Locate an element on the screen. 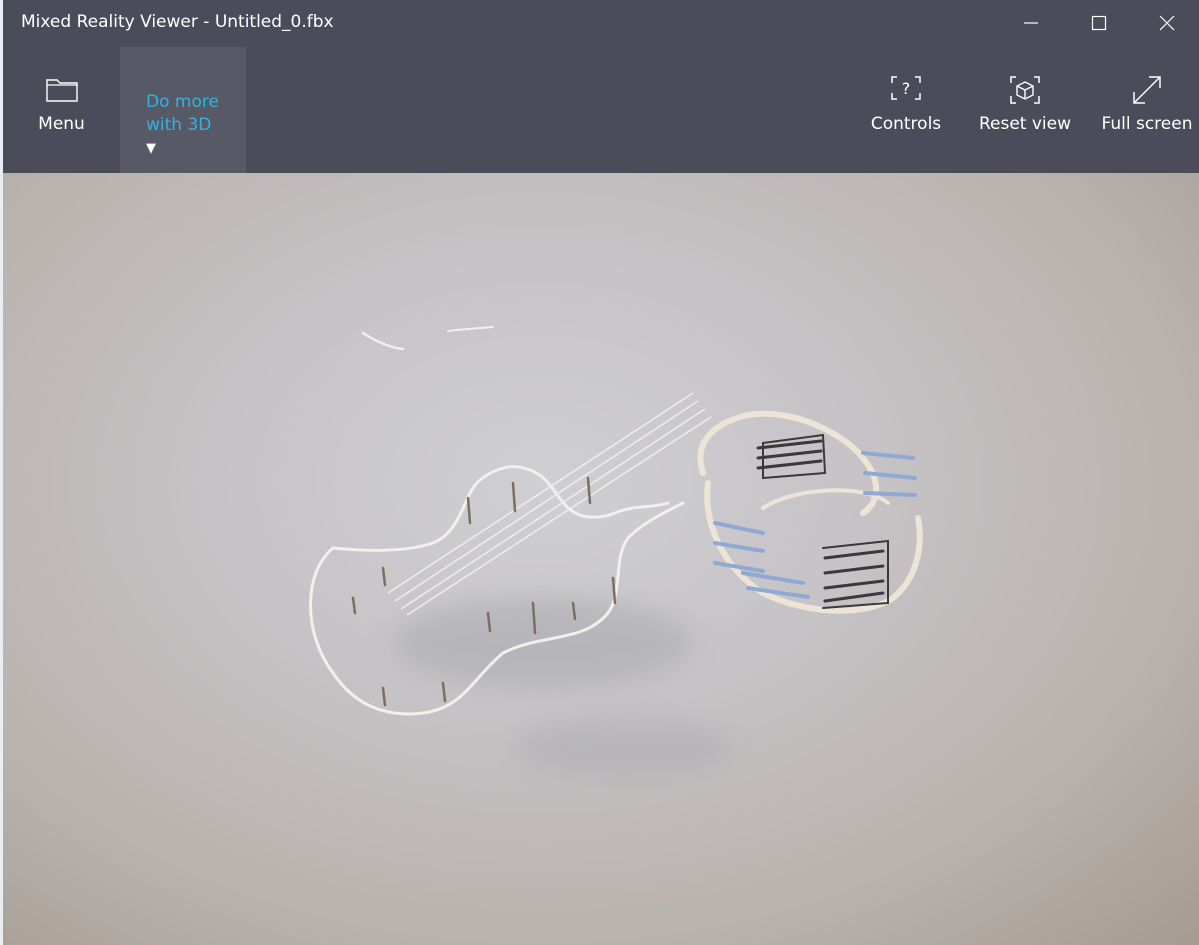 This screenshot has width=1199, height=945. reset-view-button: Reset view is located at coordinates (1025, 110).